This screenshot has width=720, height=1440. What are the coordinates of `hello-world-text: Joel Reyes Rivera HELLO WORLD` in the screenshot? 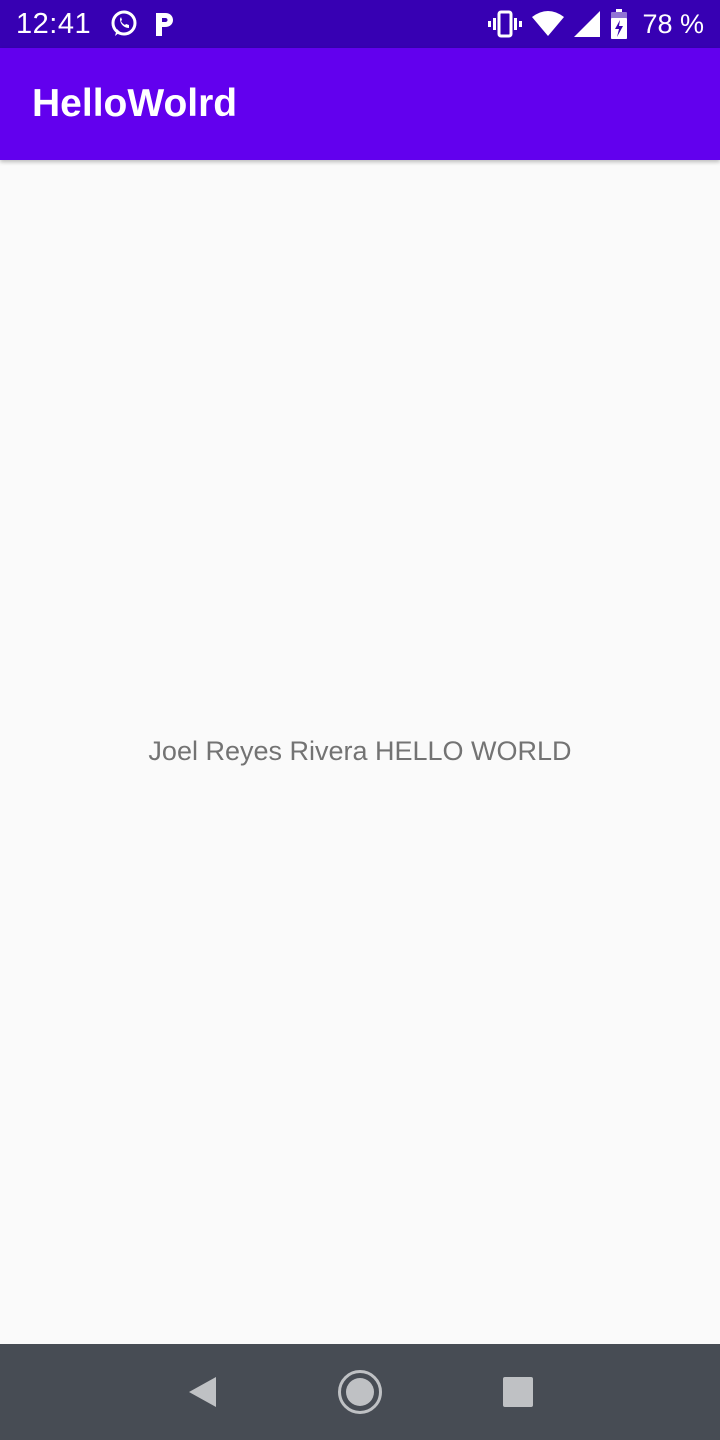 It's located at (360, 750).